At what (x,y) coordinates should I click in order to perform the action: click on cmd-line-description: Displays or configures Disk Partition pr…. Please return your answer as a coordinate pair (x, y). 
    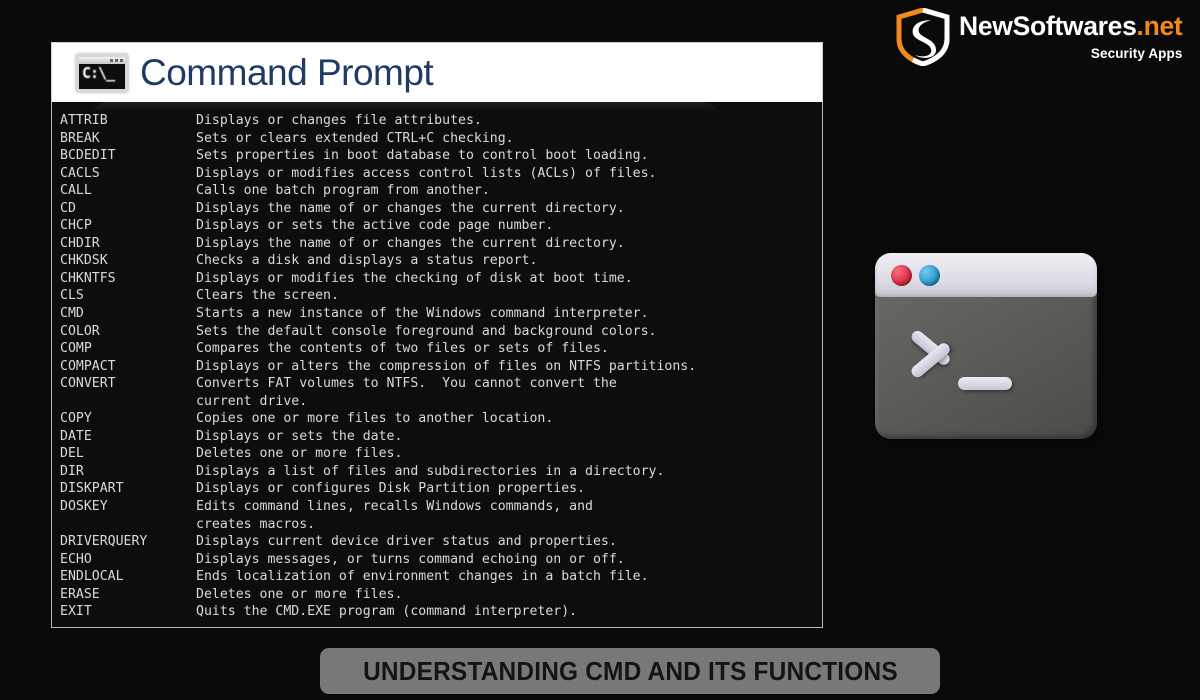
    Looking at the image, I should click on (391, 489).